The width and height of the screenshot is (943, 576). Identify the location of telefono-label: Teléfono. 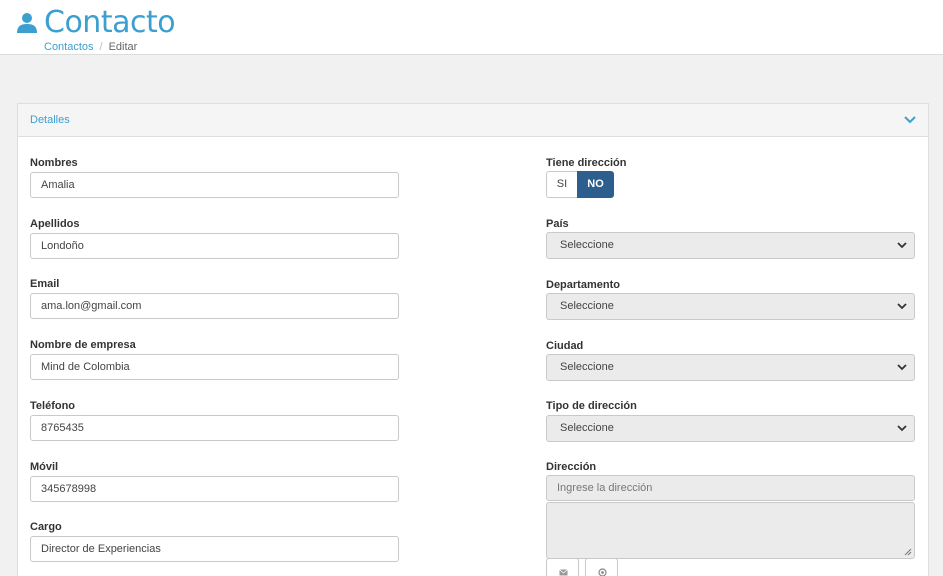
(53, 406).